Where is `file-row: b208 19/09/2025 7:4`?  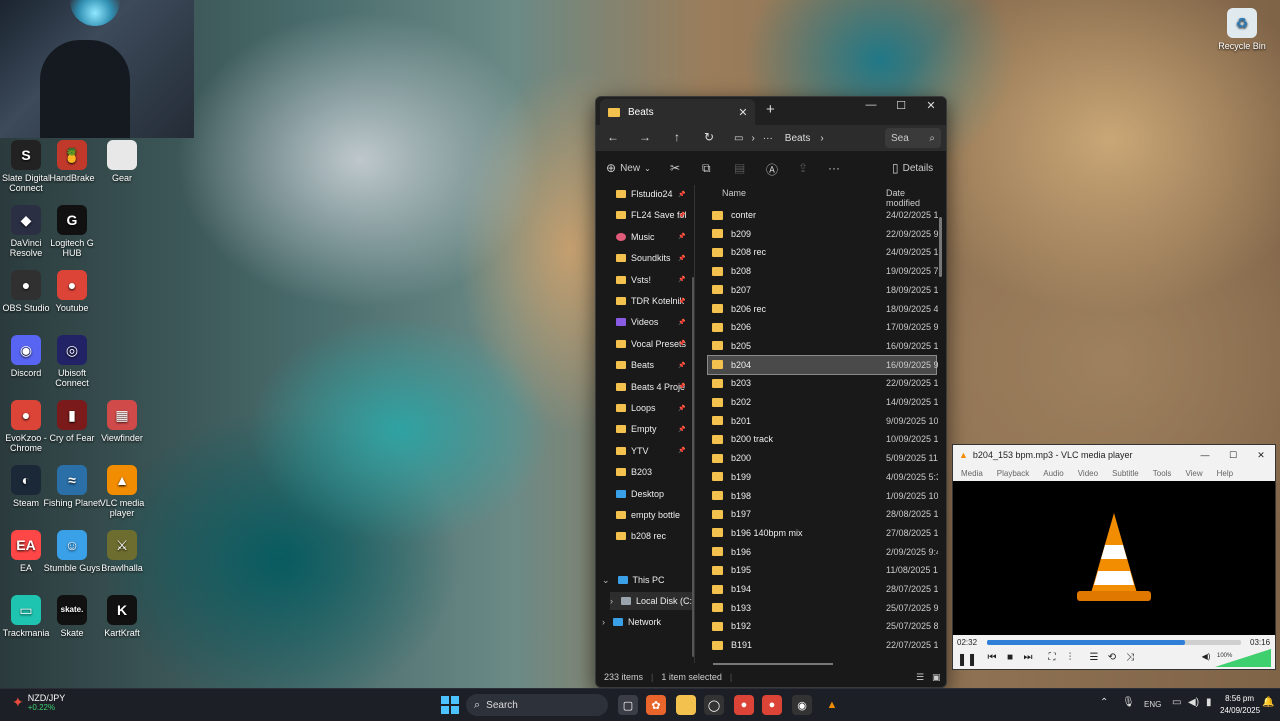
file-row: b208 19/09/2025 7:4 is located at coordinates (823, 271).